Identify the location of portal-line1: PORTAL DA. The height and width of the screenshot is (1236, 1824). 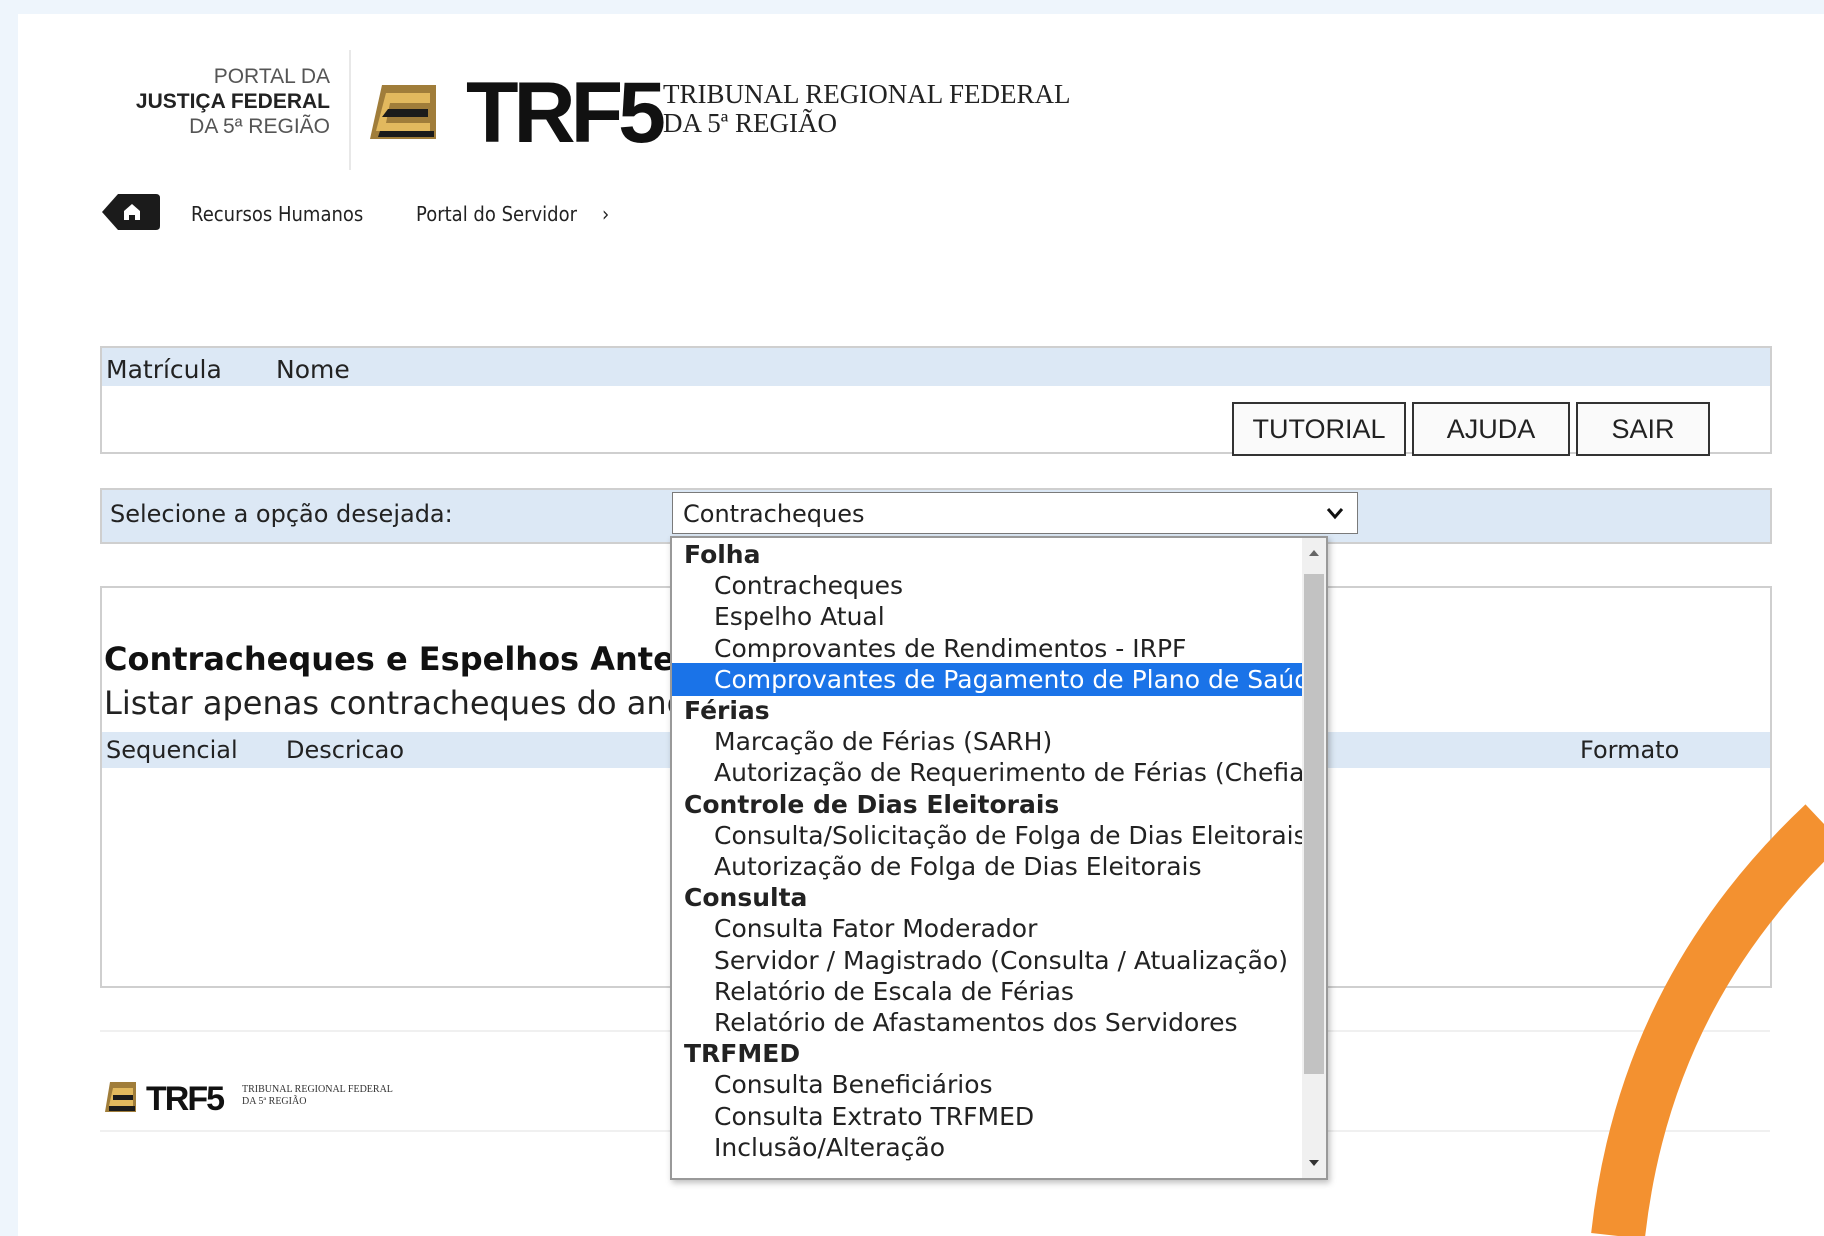
(271, 76).